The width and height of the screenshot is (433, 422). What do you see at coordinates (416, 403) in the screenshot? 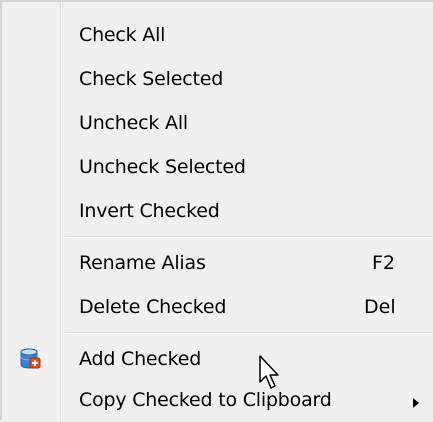
I see `submenu-arrow-icon` at bounding box center [416, 403].